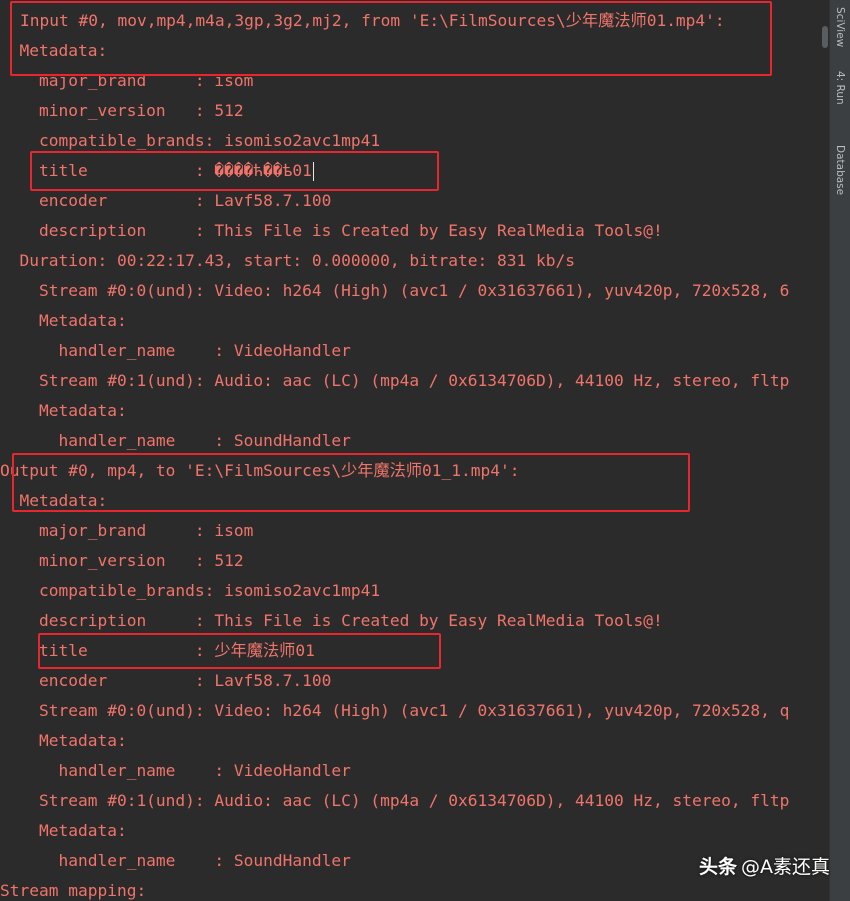  What do you see at coordinates (785, 867) in the screenshot?
I see `watermark-handle: @A素还真` at bounding box center [785, 867].